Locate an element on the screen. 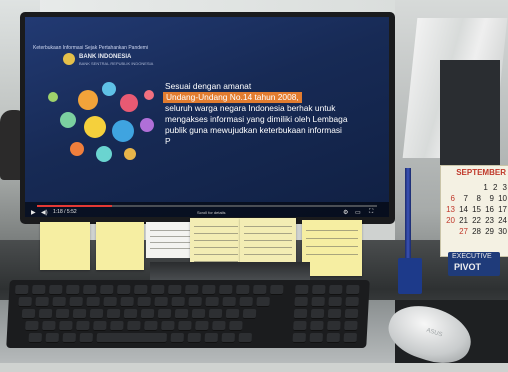  keyboard is located at coordinates (188, 314).